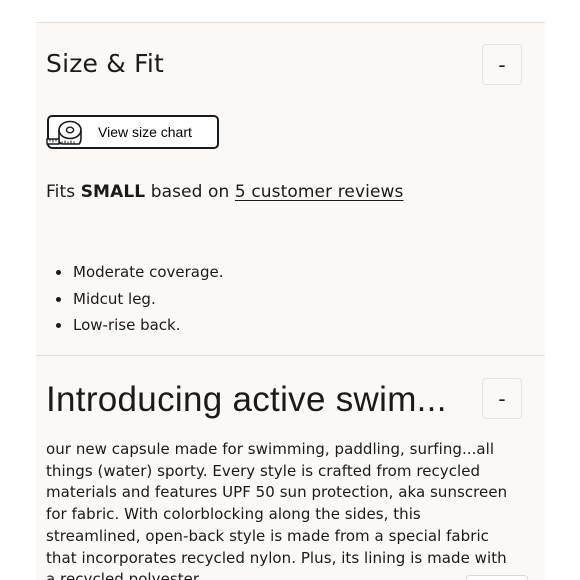  Describe the element at coordinates (64, 132) in the screenshot. I see `measuring-tape-icon` at that location.